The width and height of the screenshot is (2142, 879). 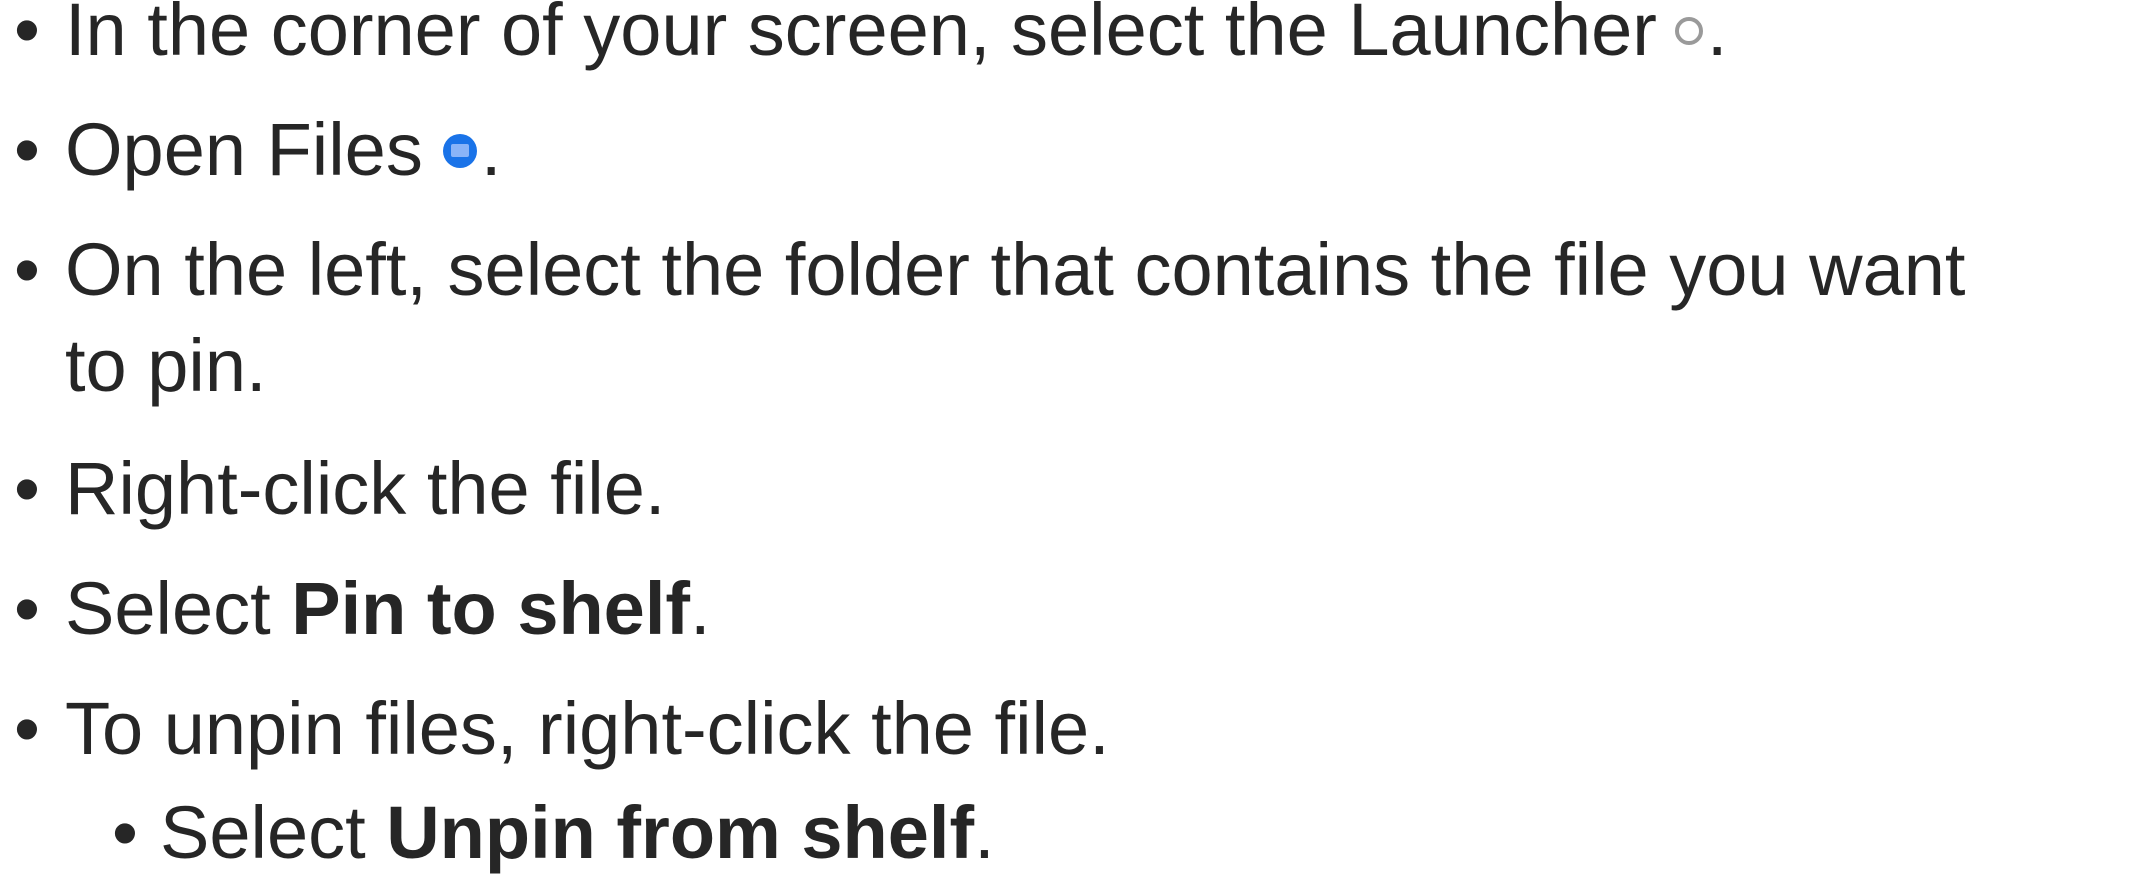 I want to click on files-icon, so click(x=459, y=151).